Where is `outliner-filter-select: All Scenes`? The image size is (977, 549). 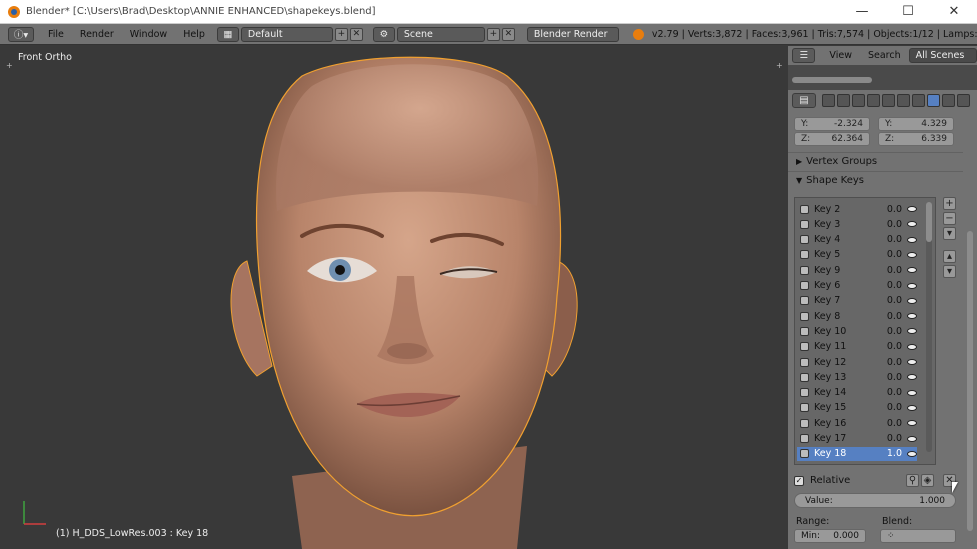
outliner-filter-select: All Scenes is located at coordinates (942, 55).